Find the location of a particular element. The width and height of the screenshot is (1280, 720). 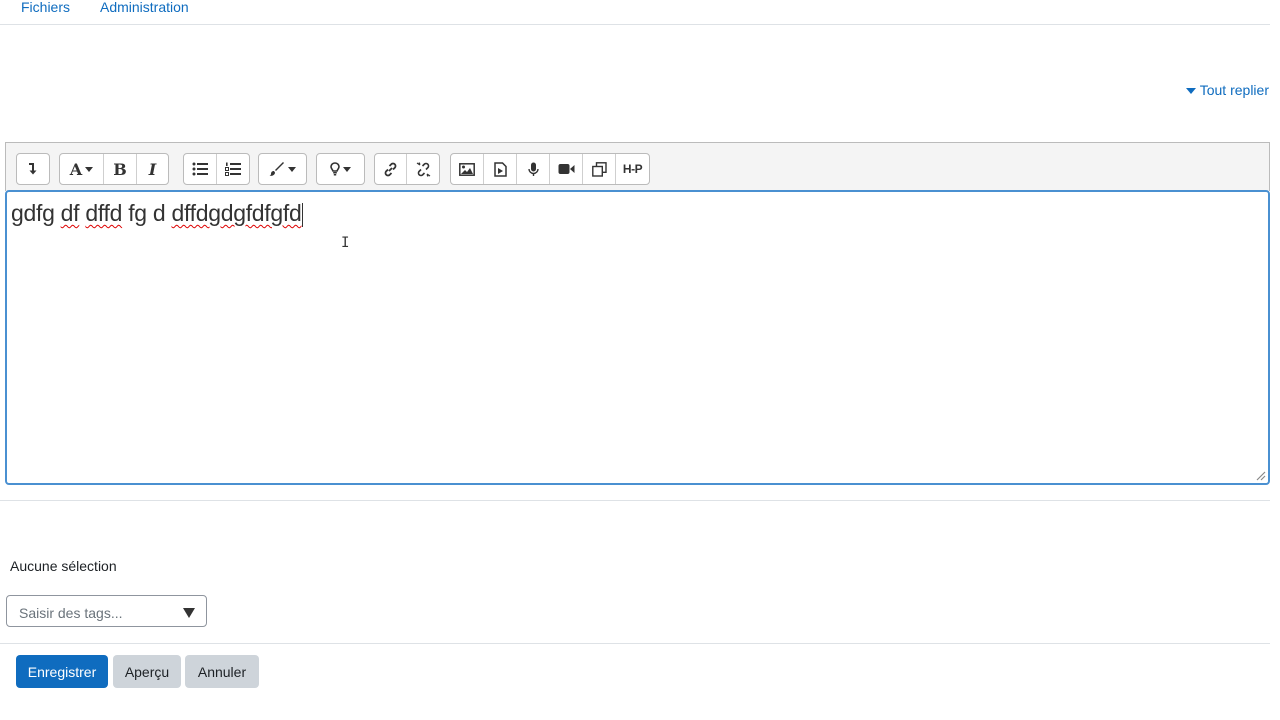

italic-icon: I is located at coordinates (152, 169).